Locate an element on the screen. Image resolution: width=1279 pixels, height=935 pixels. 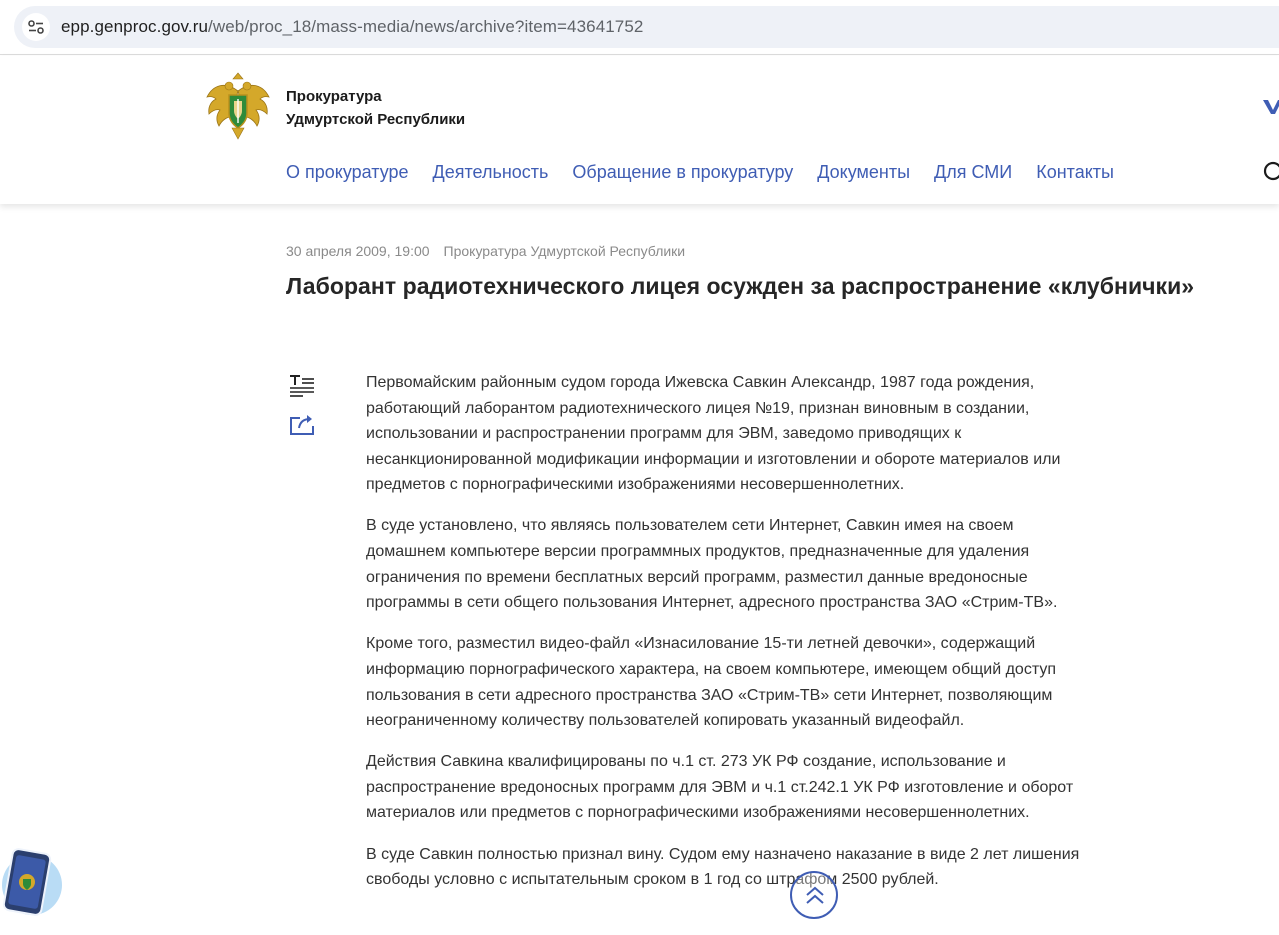
mobile-app-icon is located at coordinates (31, 882).